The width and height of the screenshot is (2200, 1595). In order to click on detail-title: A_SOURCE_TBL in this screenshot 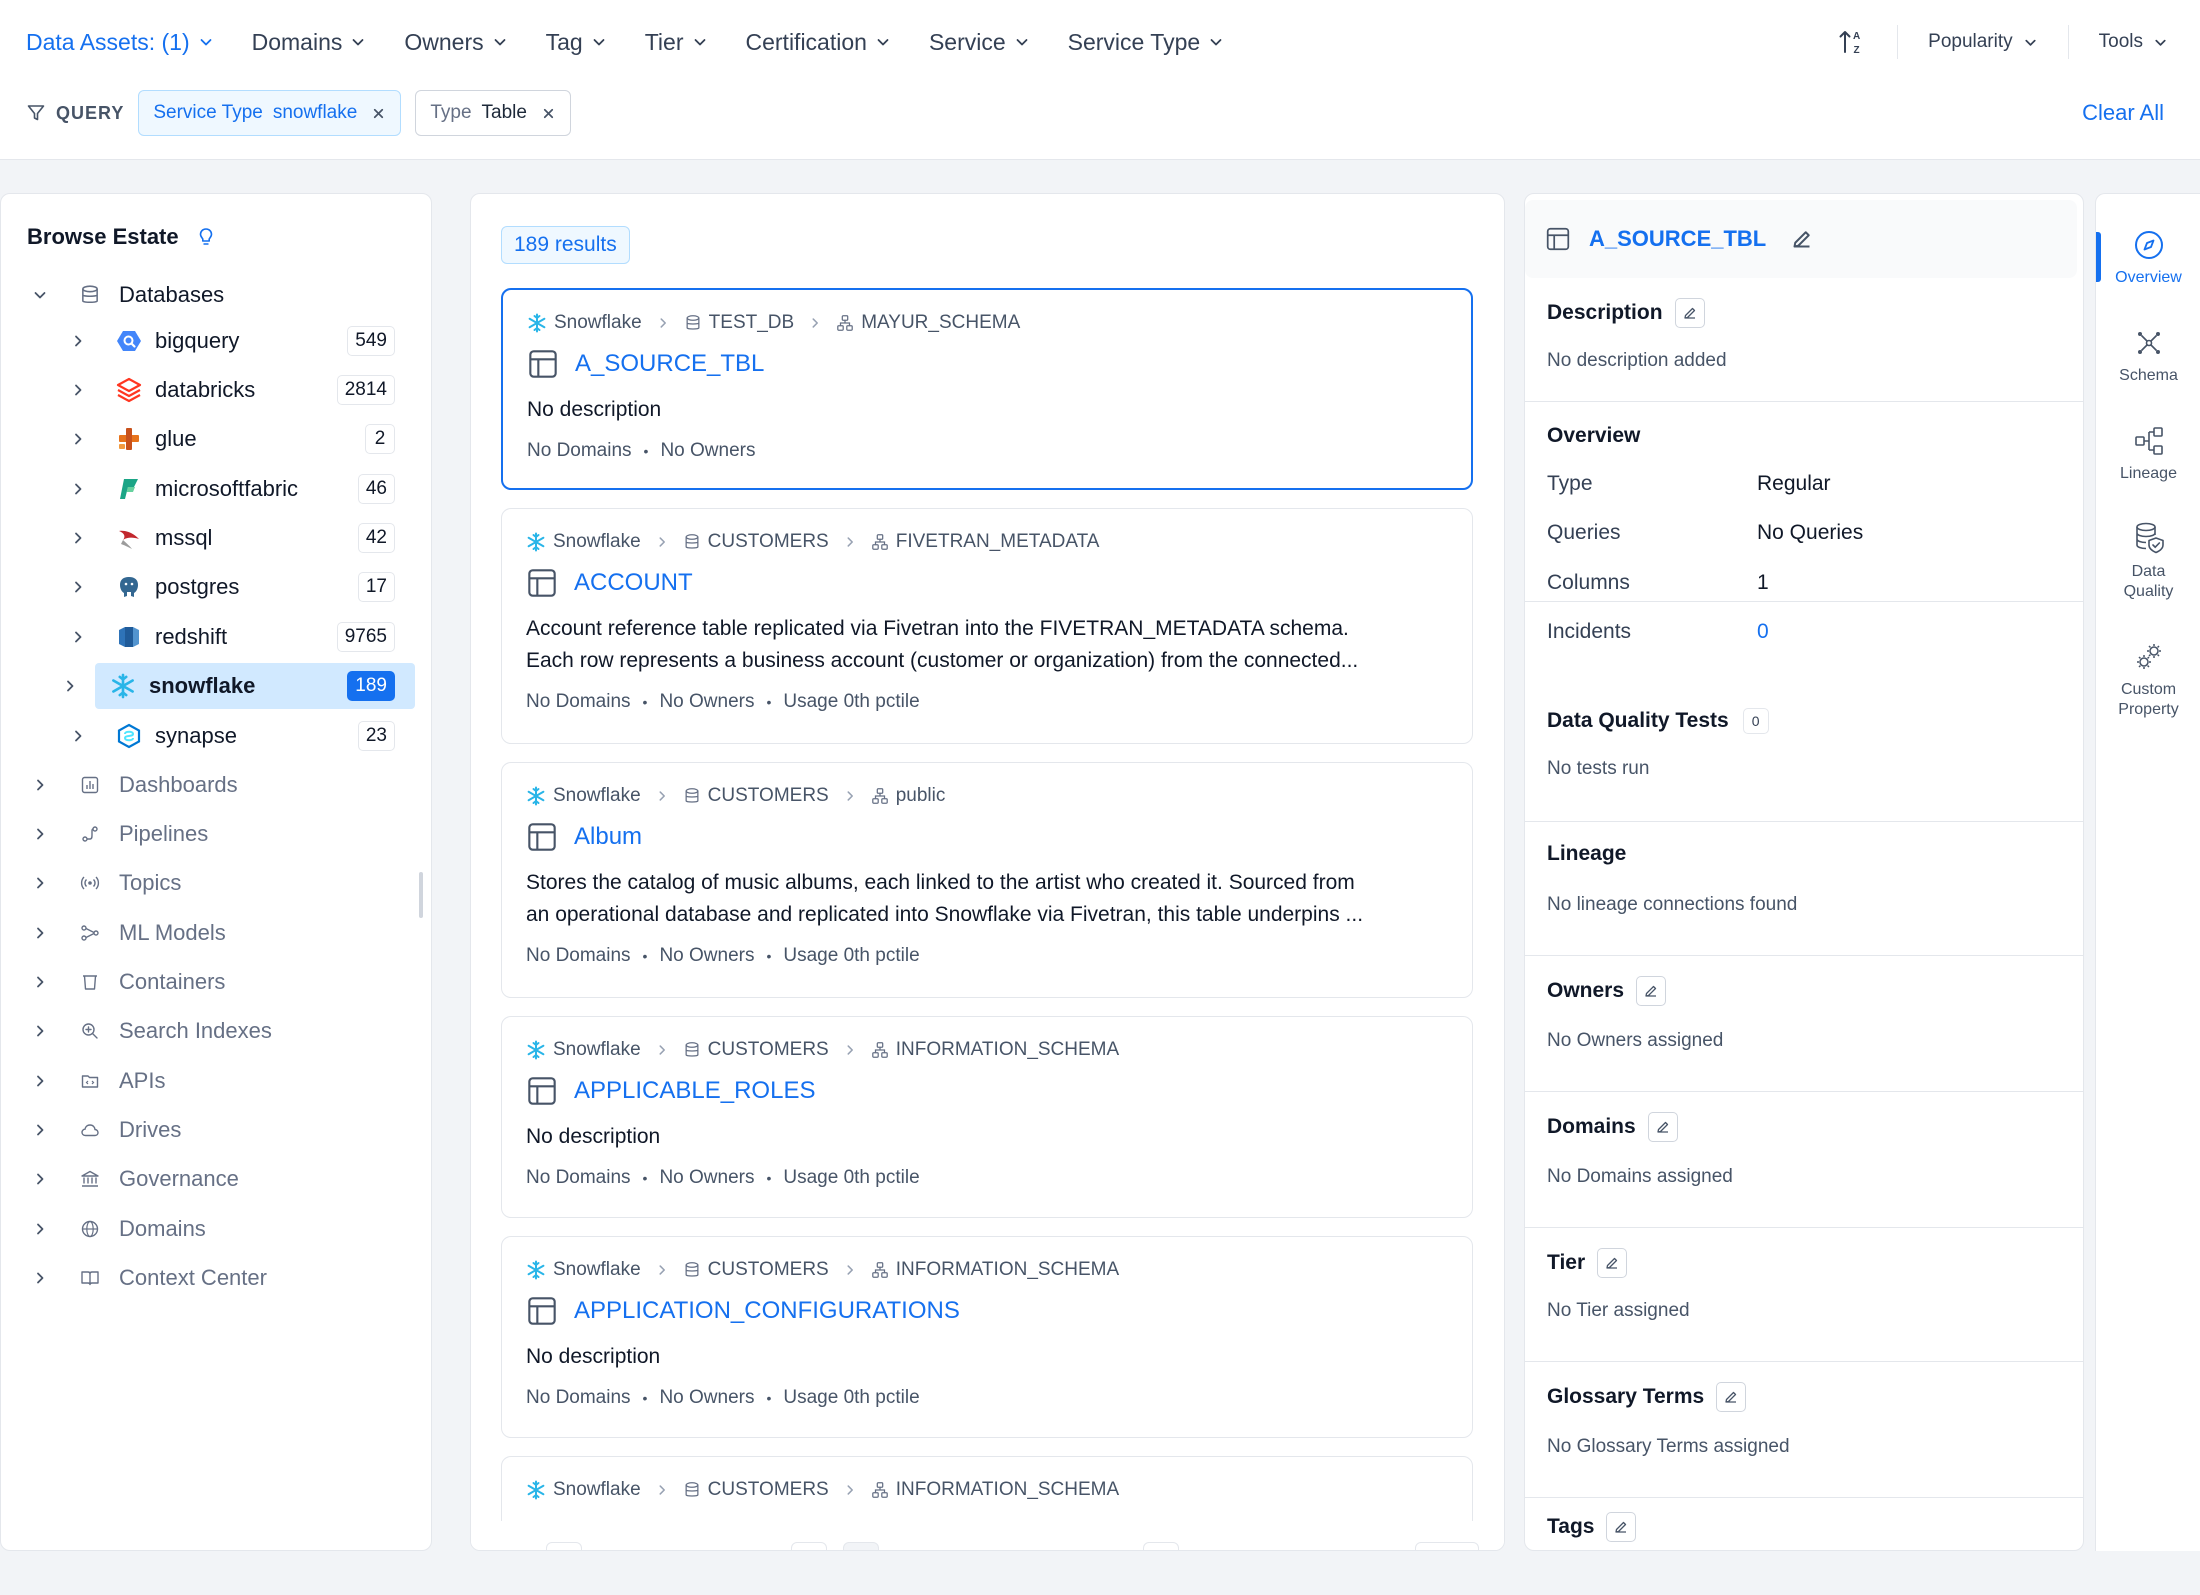, I will do `click(1677, 239)`.